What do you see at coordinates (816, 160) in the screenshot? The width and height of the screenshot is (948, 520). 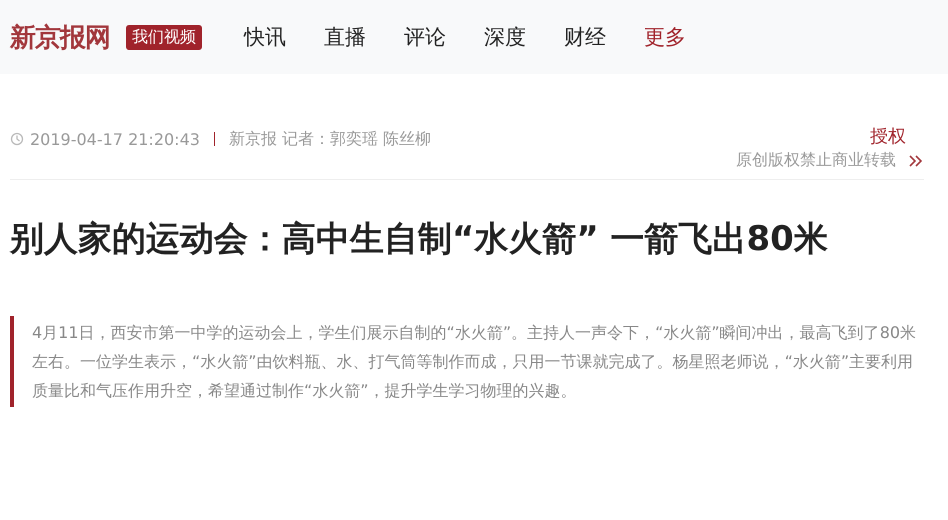 I see `copyright-notice: 原创版权禁止商业转载` at bounding box center [816, 160].